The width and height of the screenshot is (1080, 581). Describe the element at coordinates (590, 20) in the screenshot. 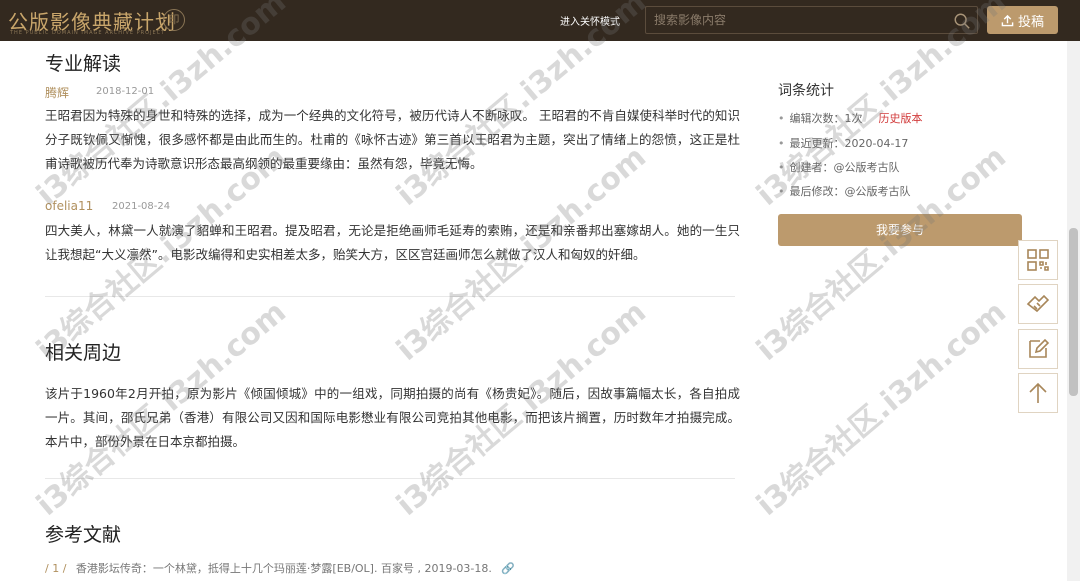

I see `care-mode-link: 进入关怀模式` at that location.